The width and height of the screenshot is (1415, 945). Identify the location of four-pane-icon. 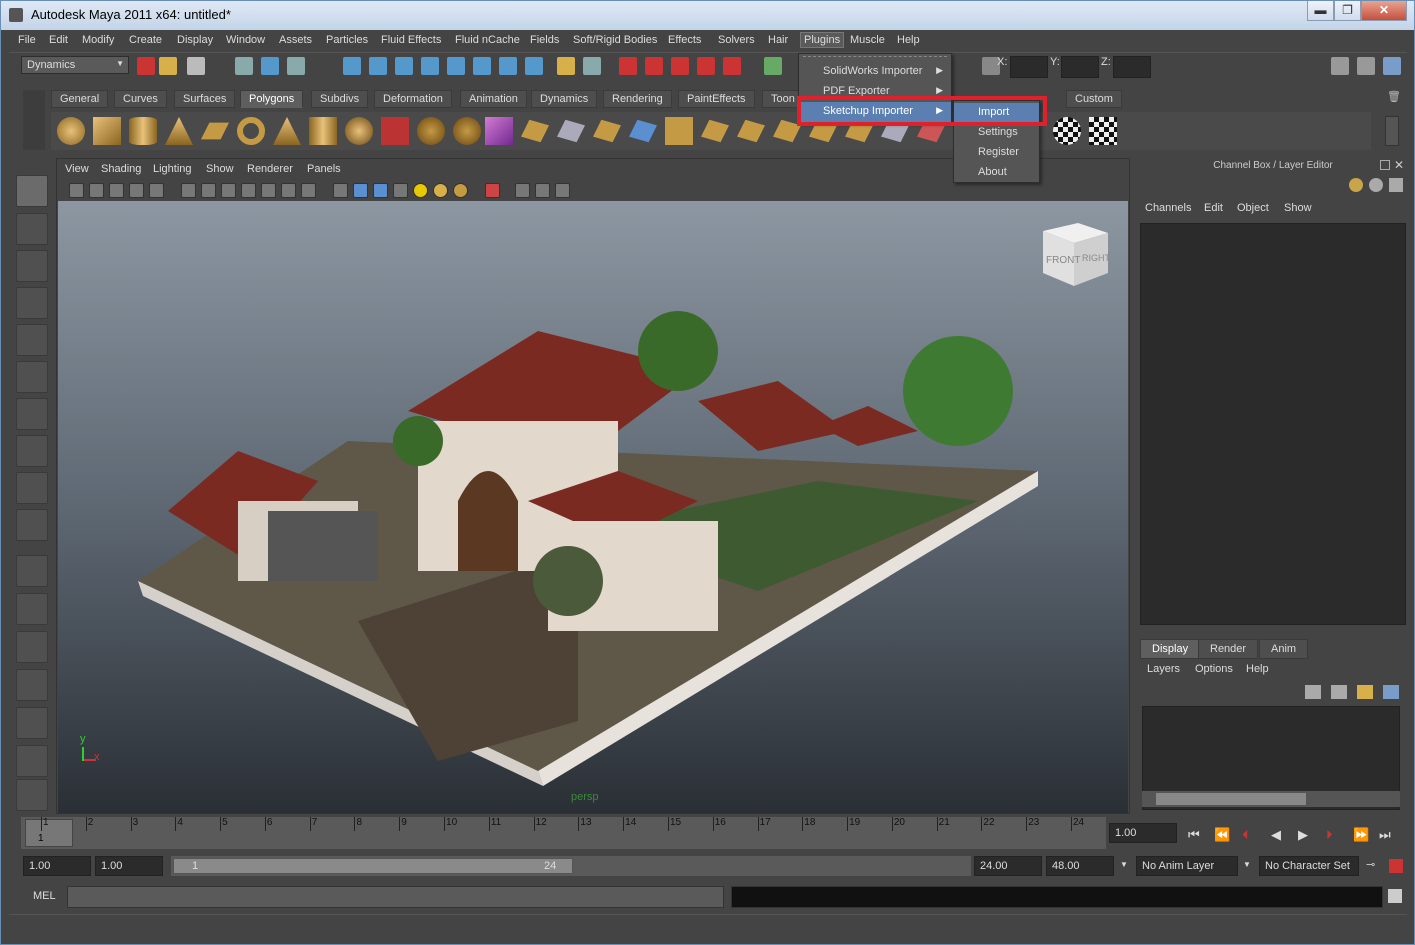
(32, 609).